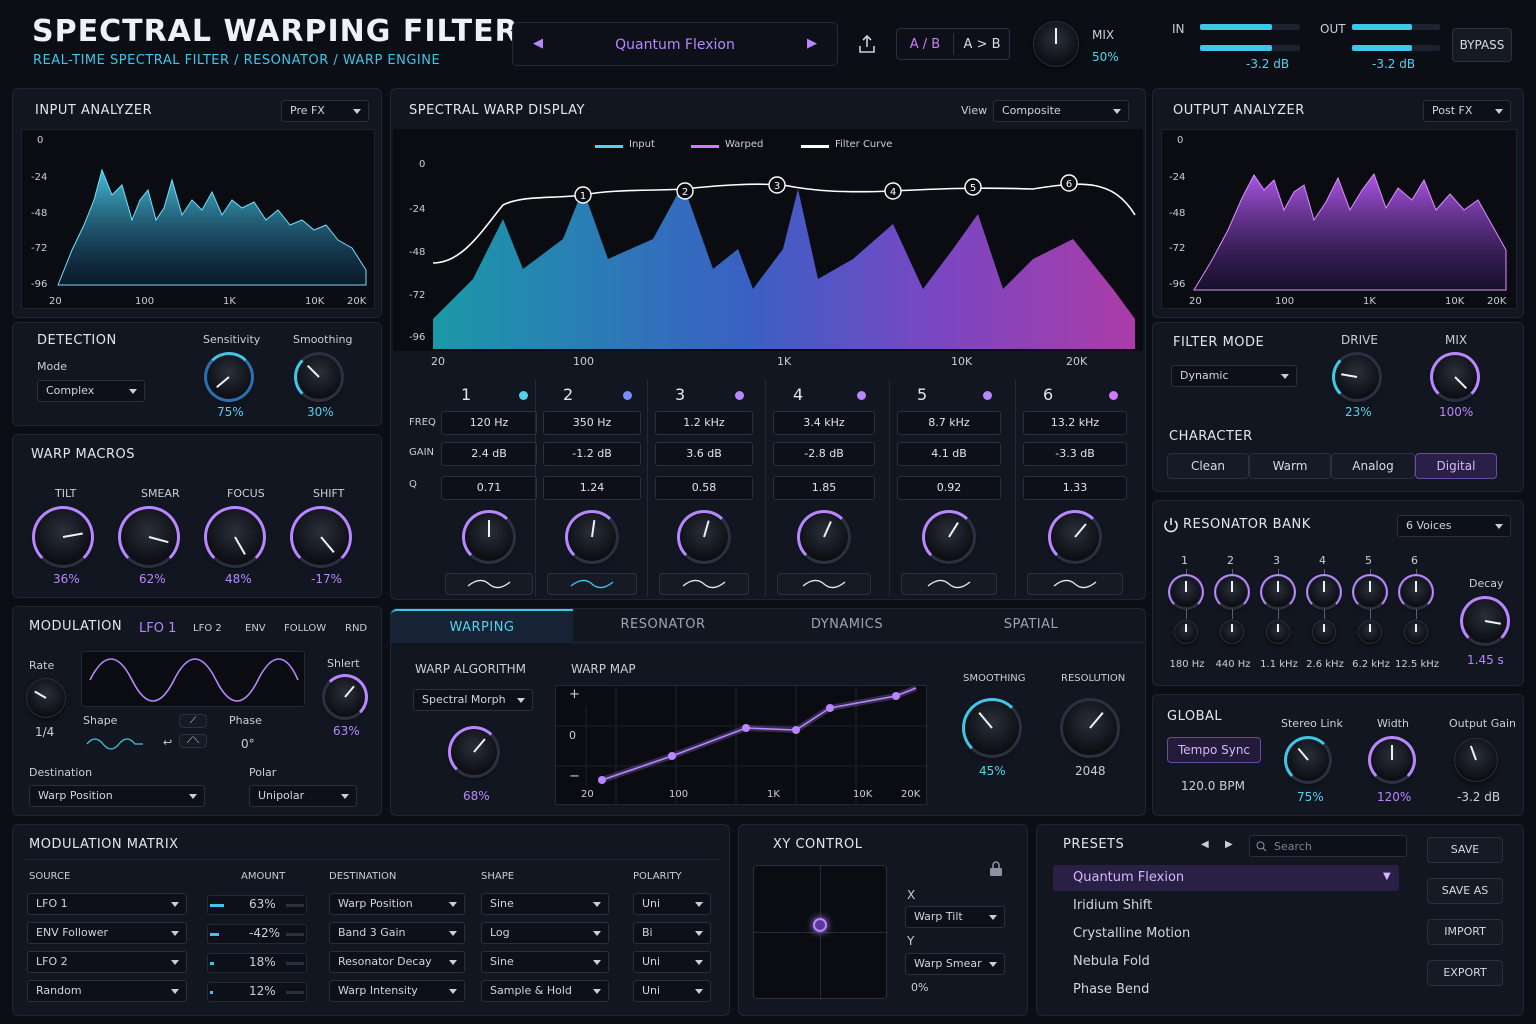  What do you see at coordinates (63, 537) in the screenshot?
I see `macro-tilt-knob` at bounding box center [63, 537].